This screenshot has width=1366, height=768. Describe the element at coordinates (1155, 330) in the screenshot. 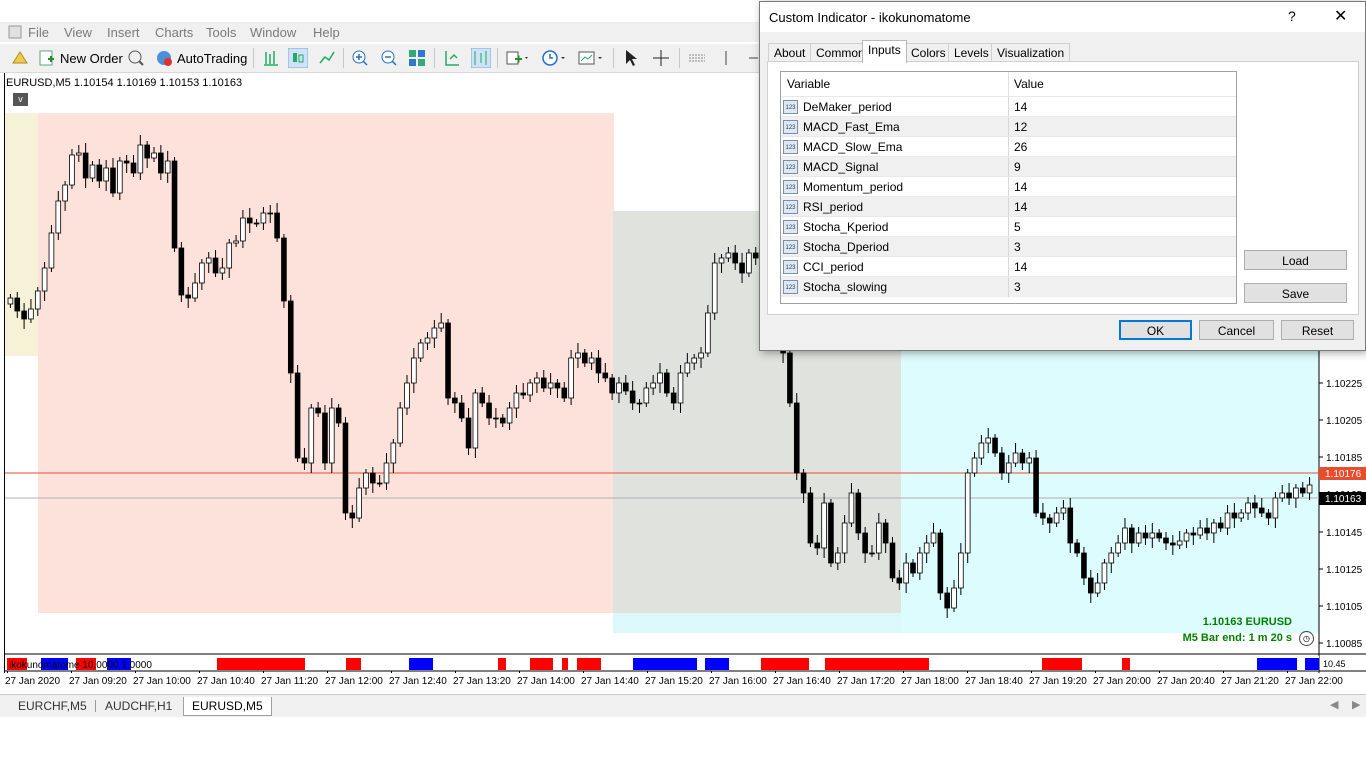

I see `ok-button: OK` at that location.